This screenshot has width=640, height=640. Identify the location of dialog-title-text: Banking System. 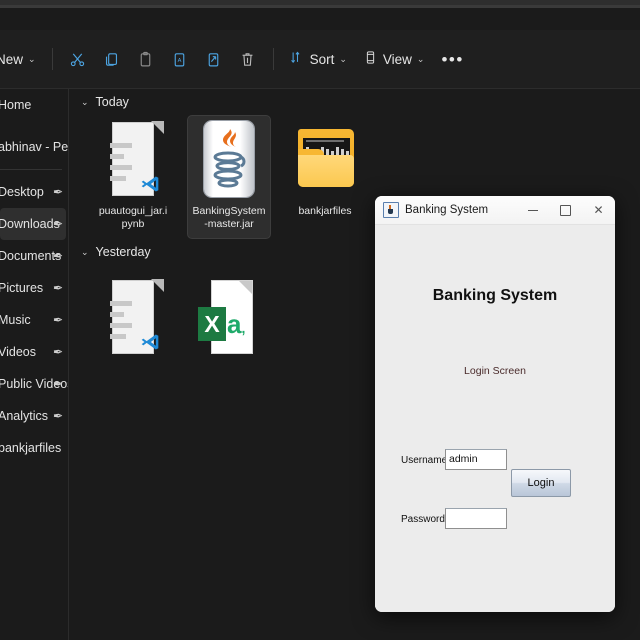
(447, 210).